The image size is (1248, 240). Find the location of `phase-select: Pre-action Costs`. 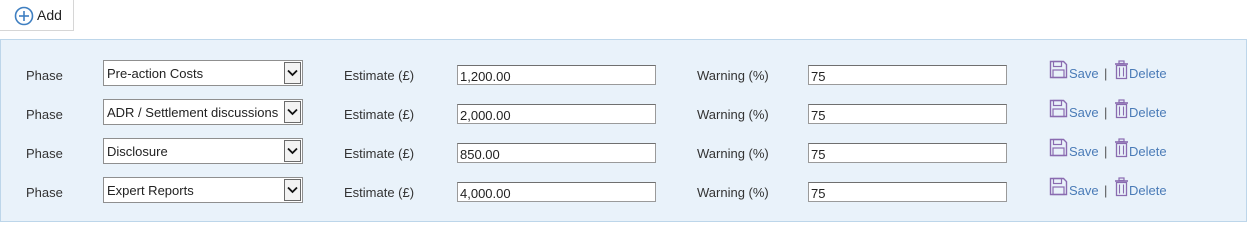

phase-select: Pre-action Costs is located at coordinates (203, 73).